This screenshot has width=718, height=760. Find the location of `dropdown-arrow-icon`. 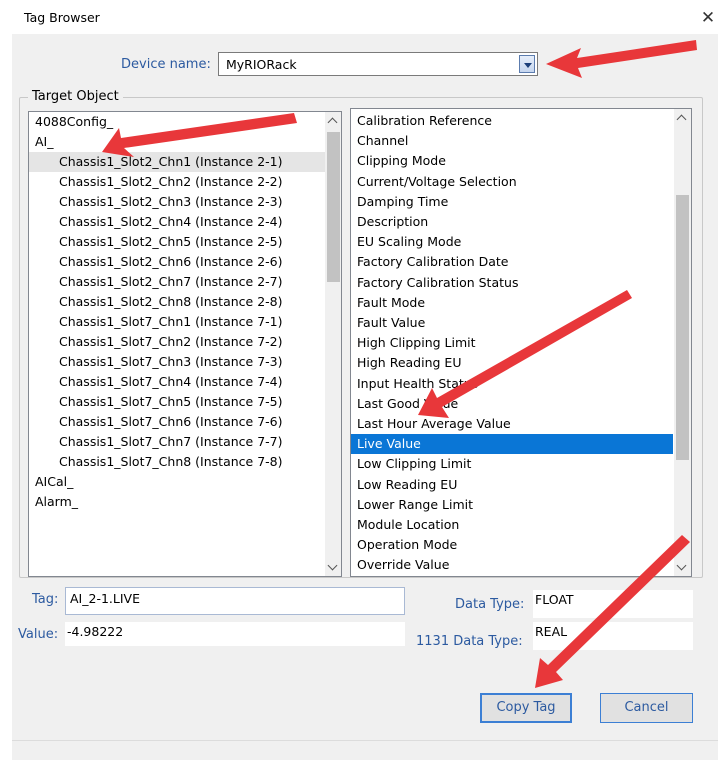

dropdown-arrow-icon is located at coordinates (527, 64).